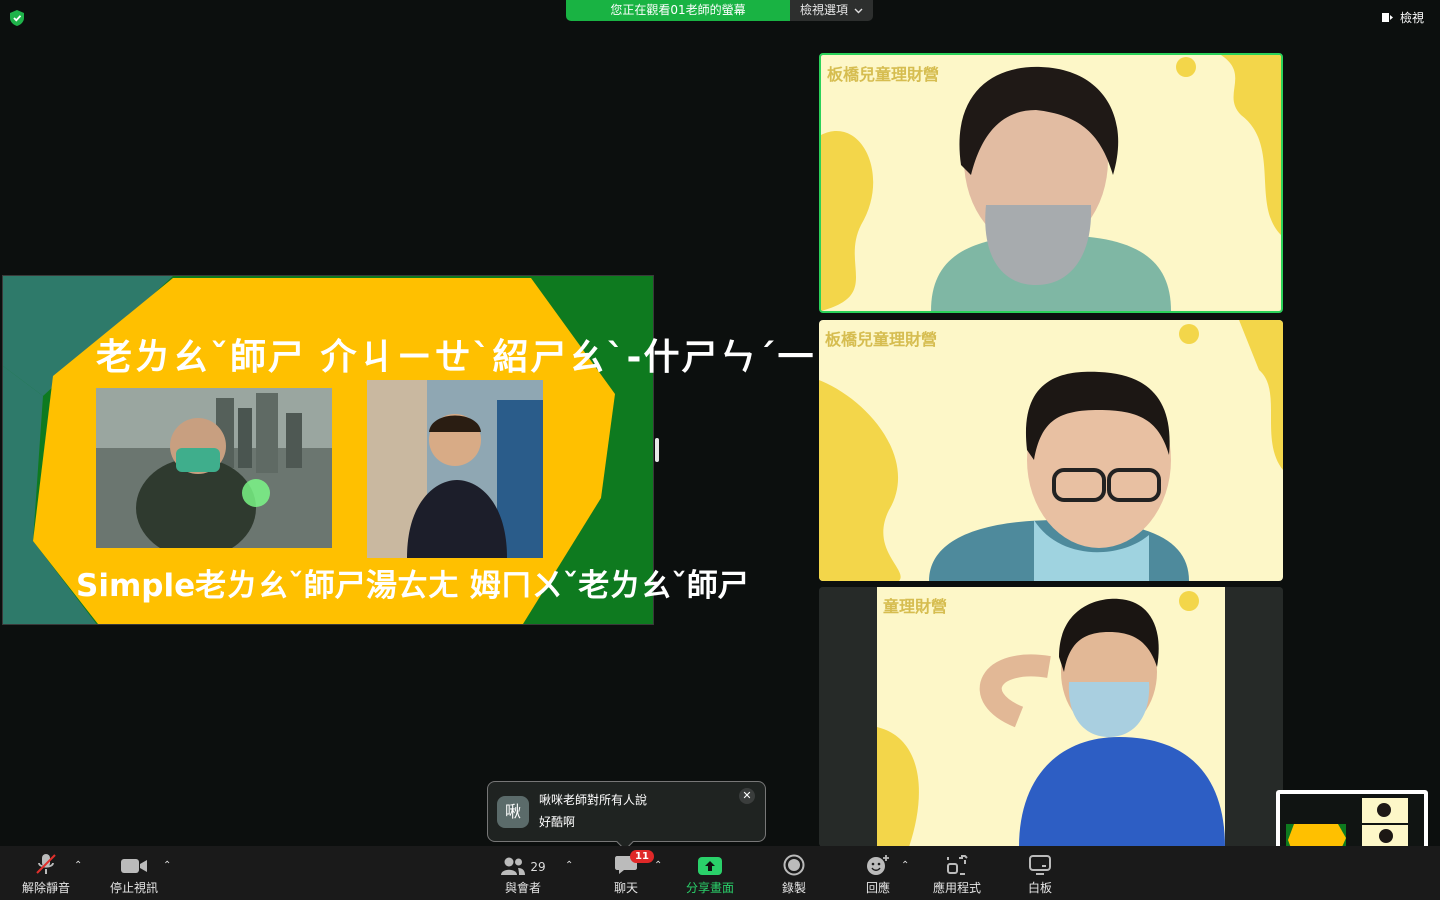 The image size is (1440, 900). Describe the element at coordinates (46, 864) in the screenshot. I see `muted-microphone-icon` at that location.